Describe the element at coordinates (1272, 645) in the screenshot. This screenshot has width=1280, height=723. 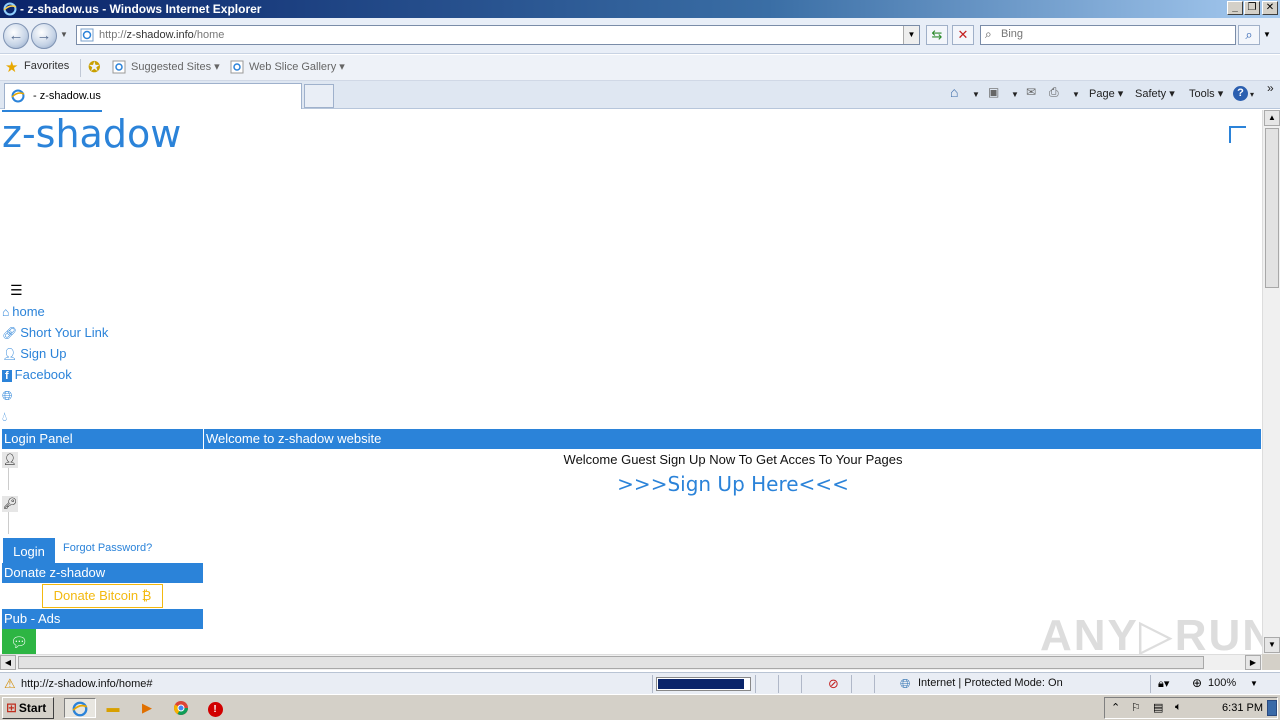
I see `scroll-down-icon: ▼` at that location.